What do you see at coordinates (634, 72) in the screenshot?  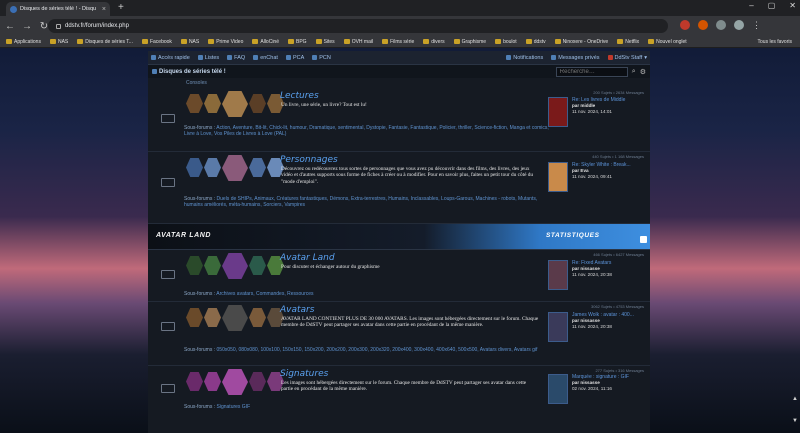 I see `search-icon: ⌕` at bounding box center [634, 72].